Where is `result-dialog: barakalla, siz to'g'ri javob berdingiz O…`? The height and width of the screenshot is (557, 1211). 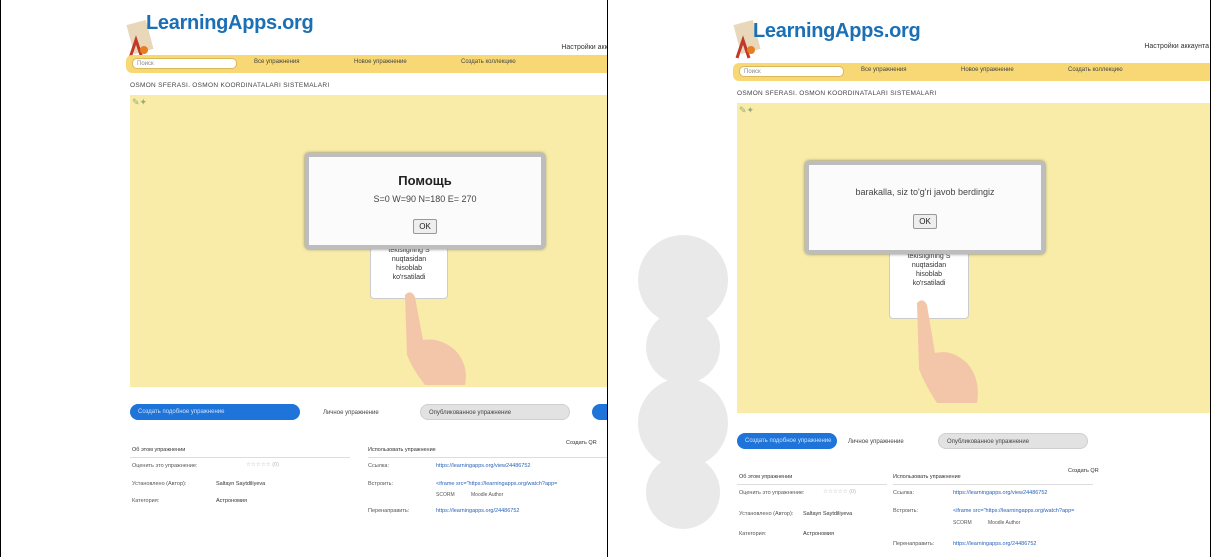 result-dialog: barakalla, siz to'g'ri javob berdingiz O… is located at coordinates (925, 207).